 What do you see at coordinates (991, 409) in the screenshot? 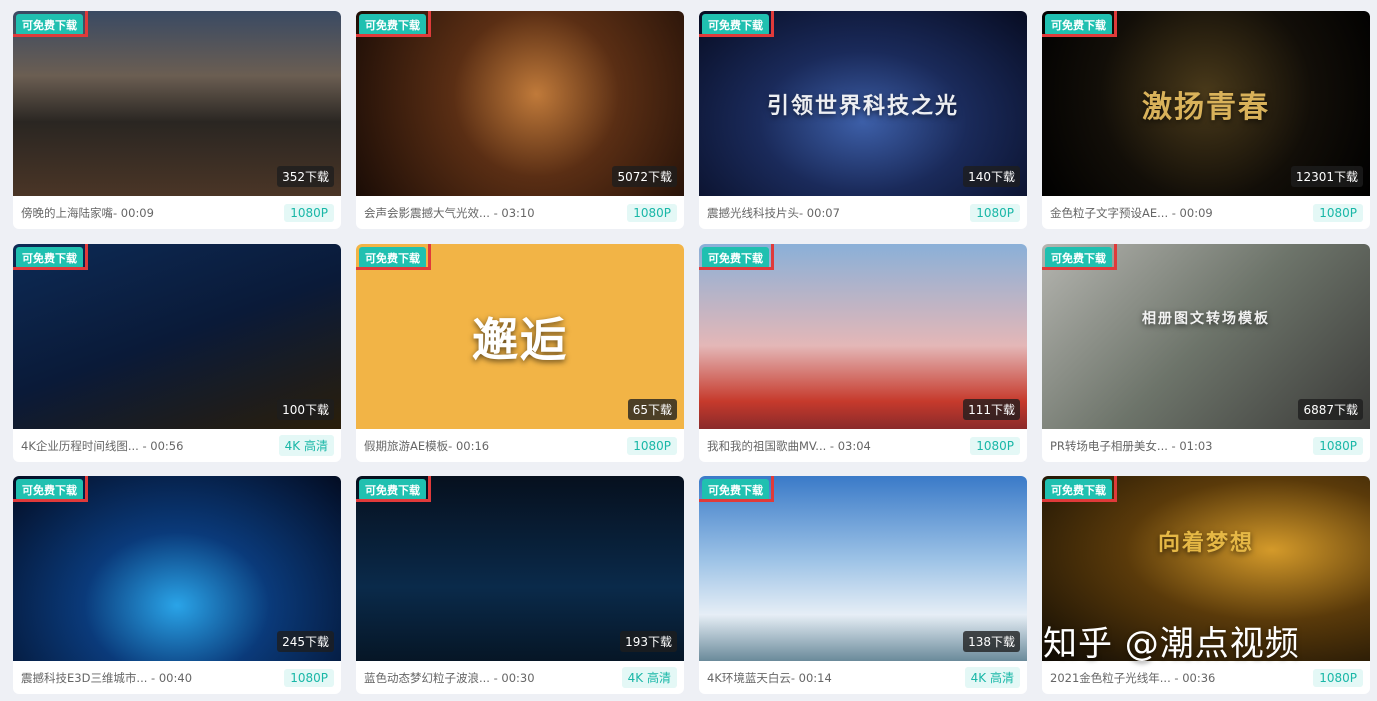
I see `download-count: 111下载` at bounding box center [991, 409].